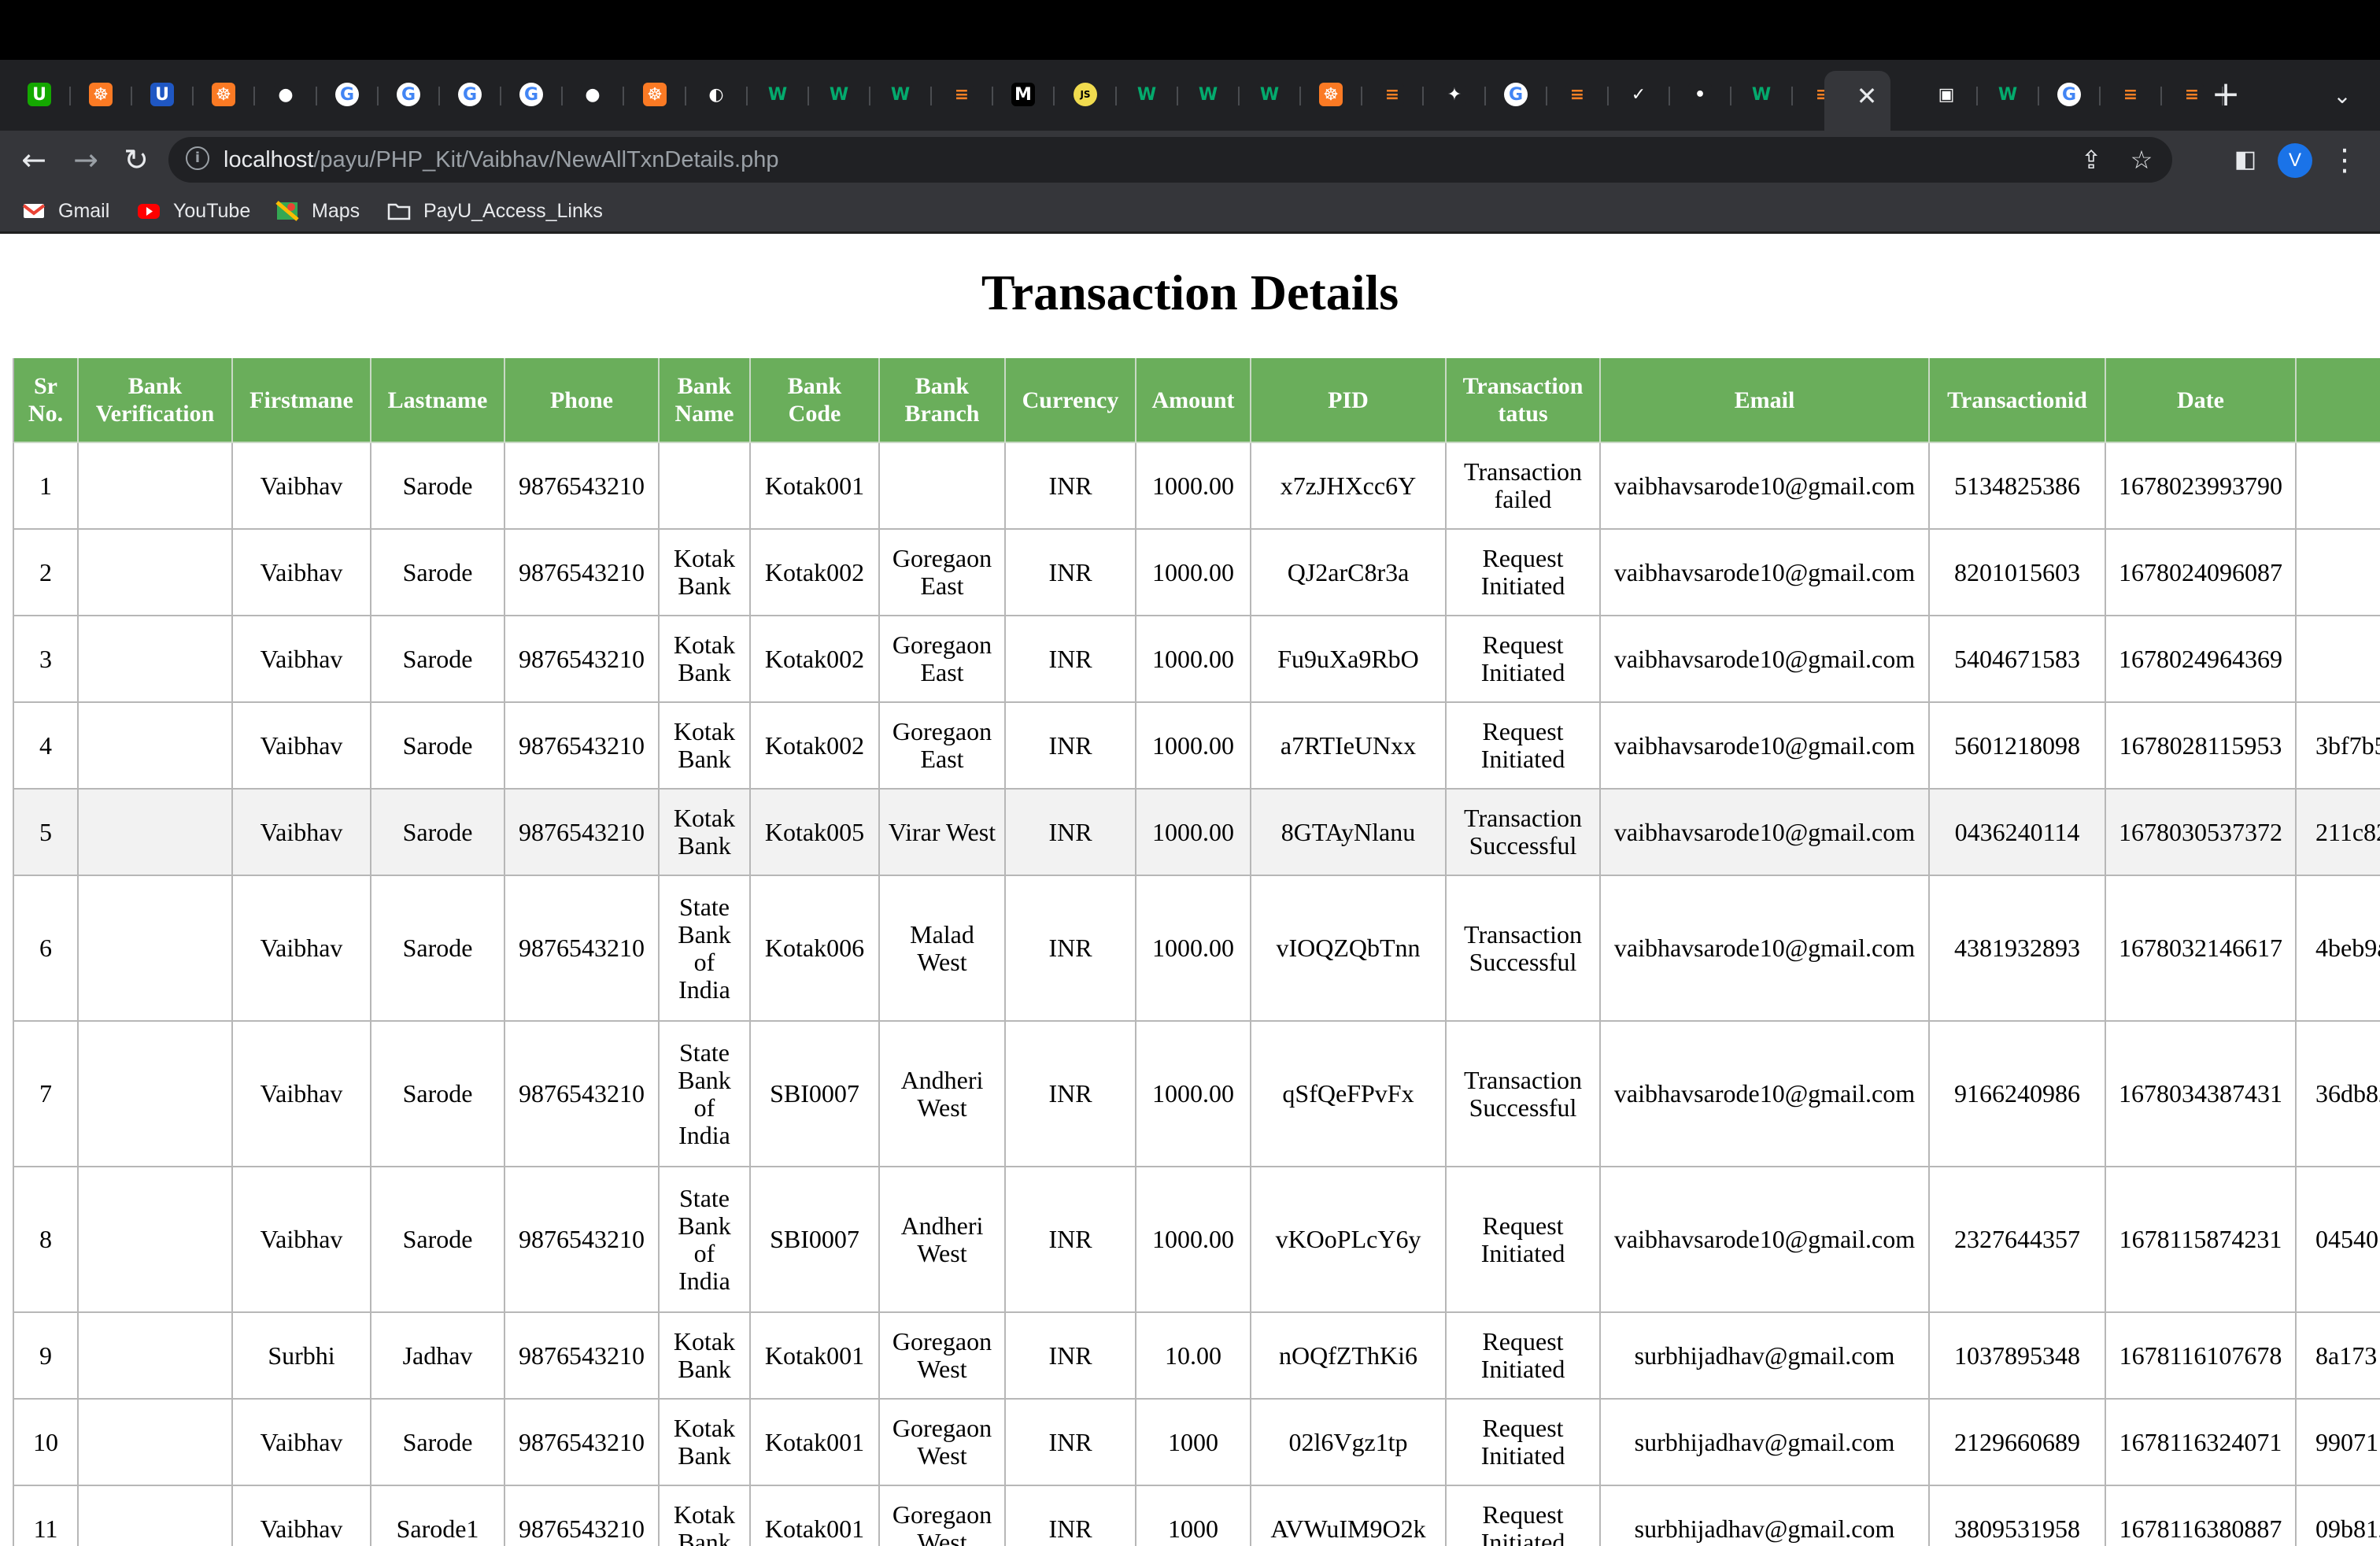 This screenshot has height=1546, width=2380. What do you see at coordinates (2091, 160) in the screenshot?
I see `share-icon: ⇪` at bounding box center [2091, 160].